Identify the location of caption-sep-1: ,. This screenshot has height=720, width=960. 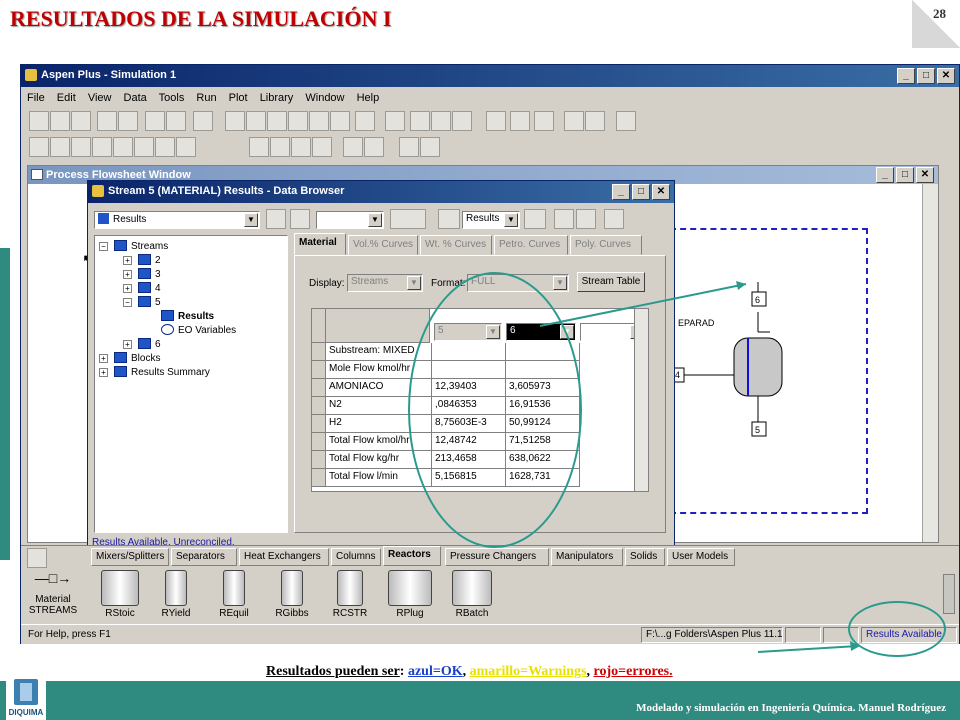
(466, 671).